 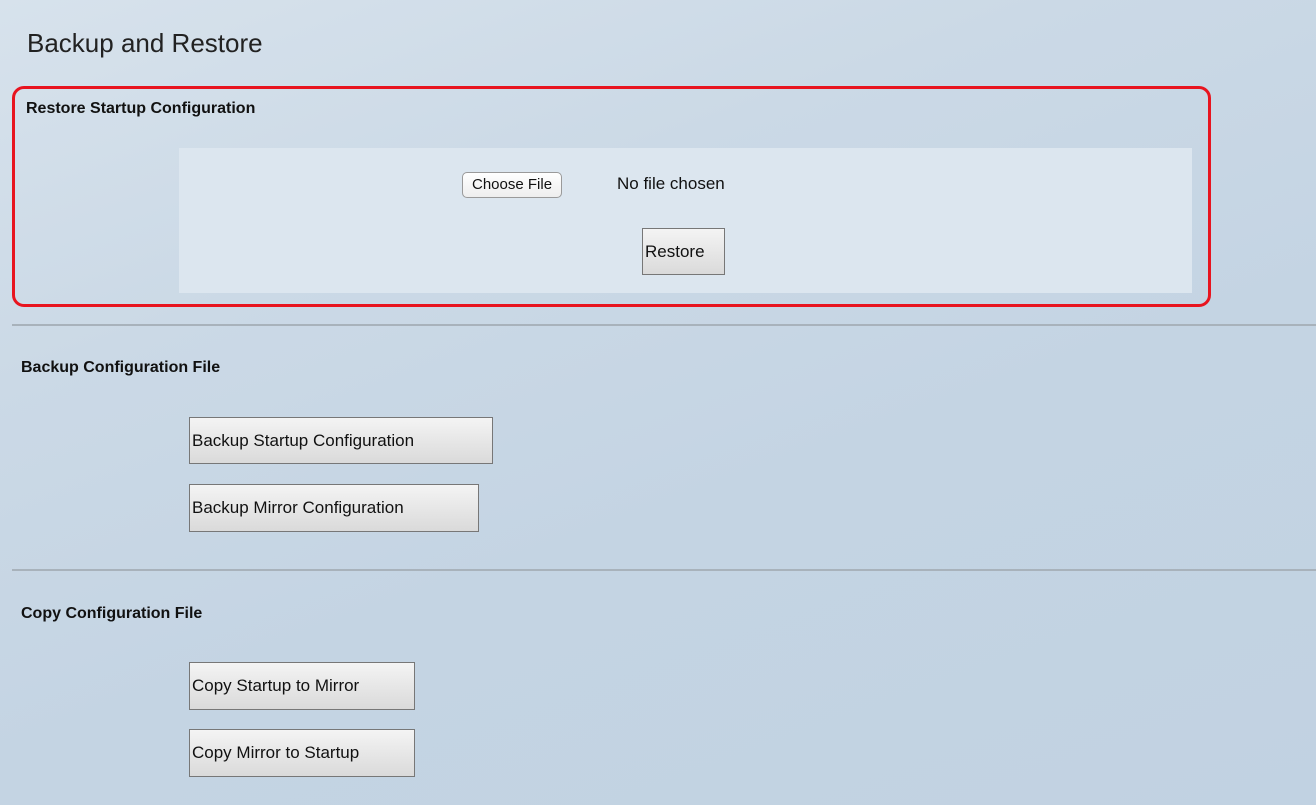 What do you see at coordinates (341, 440) in the screenshot?
I see `backup-startup-configuration-button: Backup Startup Configuration` at bounding box center [341, 440].